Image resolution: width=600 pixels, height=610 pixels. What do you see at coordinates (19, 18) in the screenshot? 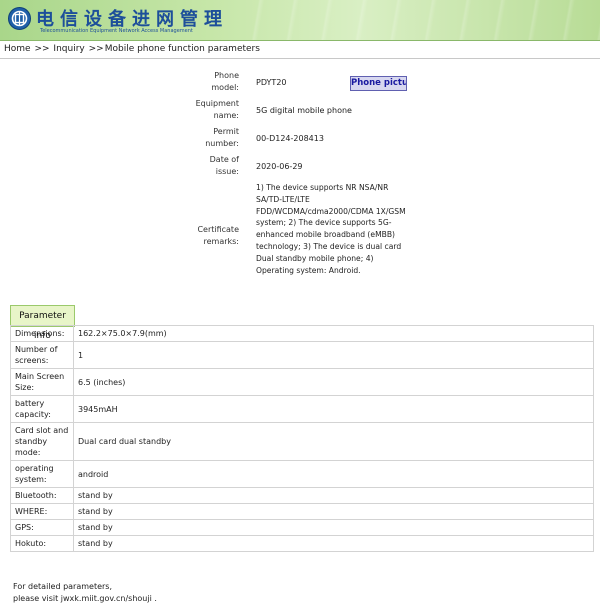
I see `network-access-logo-icon` at bounding box center [19, 18].